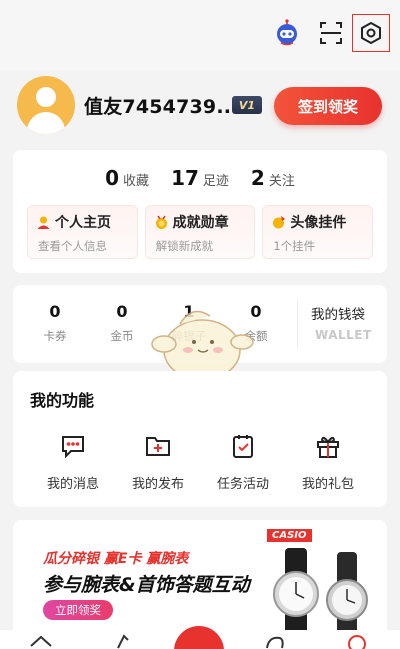 The height and width of the screenshot is (649, 400). I want to click on checkin-button: 签到领奖, so click(328, 106).